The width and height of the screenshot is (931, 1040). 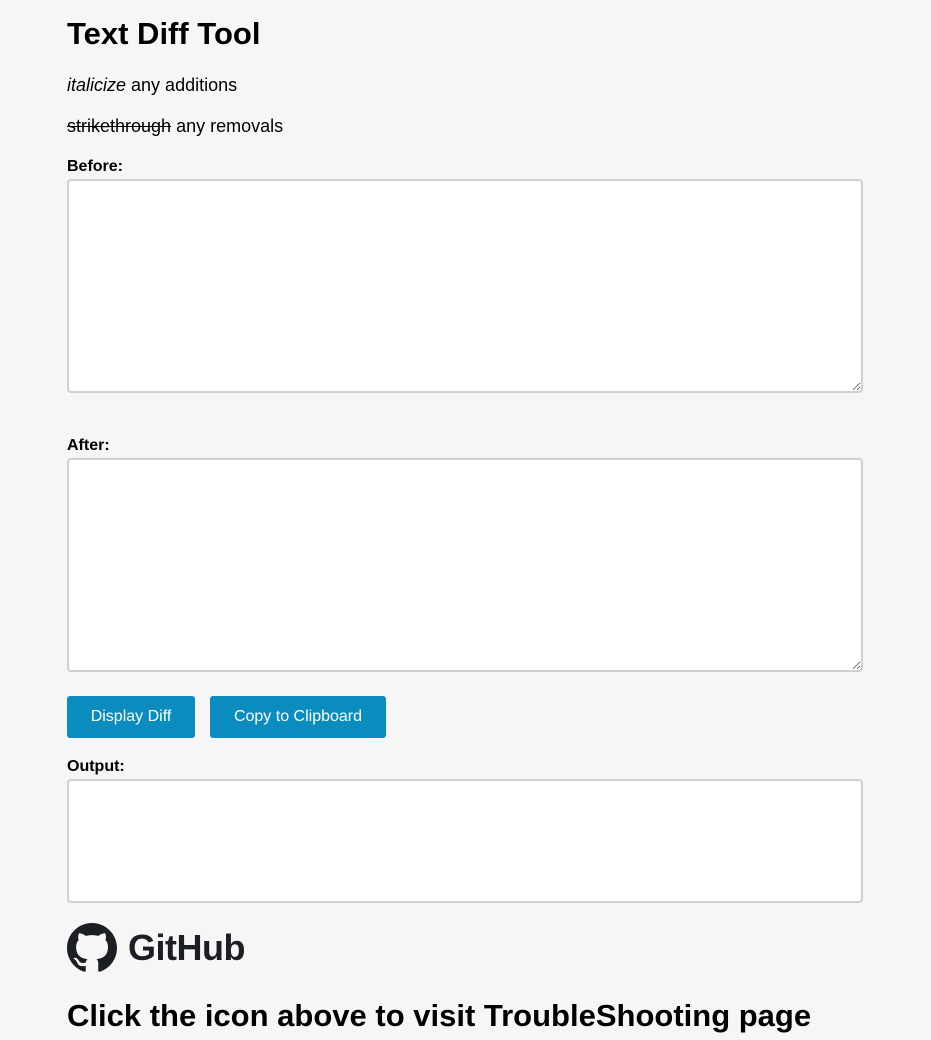 What do you see at coordinates (186, 947) in the screenshot?
I see `github-wordmark: GitHub` at bounding box center [186, 947].